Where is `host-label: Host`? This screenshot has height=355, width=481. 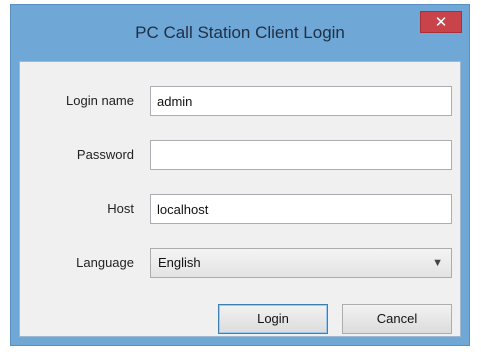 host-label: Host is located at coordinates (120, 208).